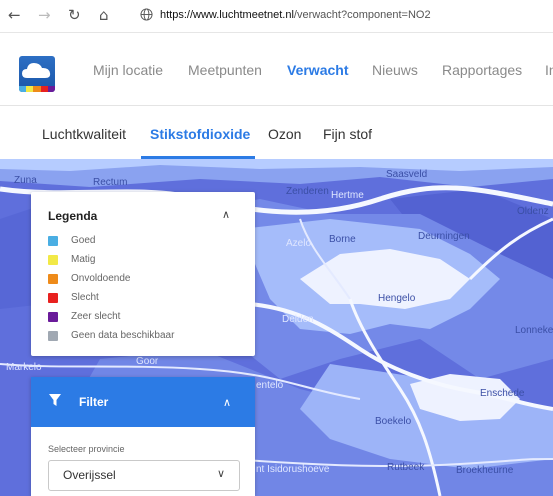 The width and height of the screenshot is (553, 496). What do you see at coordinates (298, 319) in the screenshot?
I see `place-label: Delden` at bounding box center [298, 319].